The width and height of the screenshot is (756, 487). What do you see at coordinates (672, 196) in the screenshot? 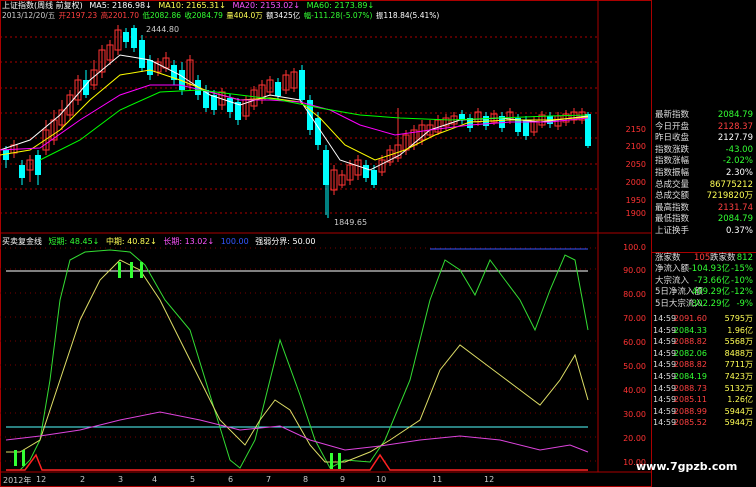
I see `stat-label: 总成交额` at bounding box center [672, 196].